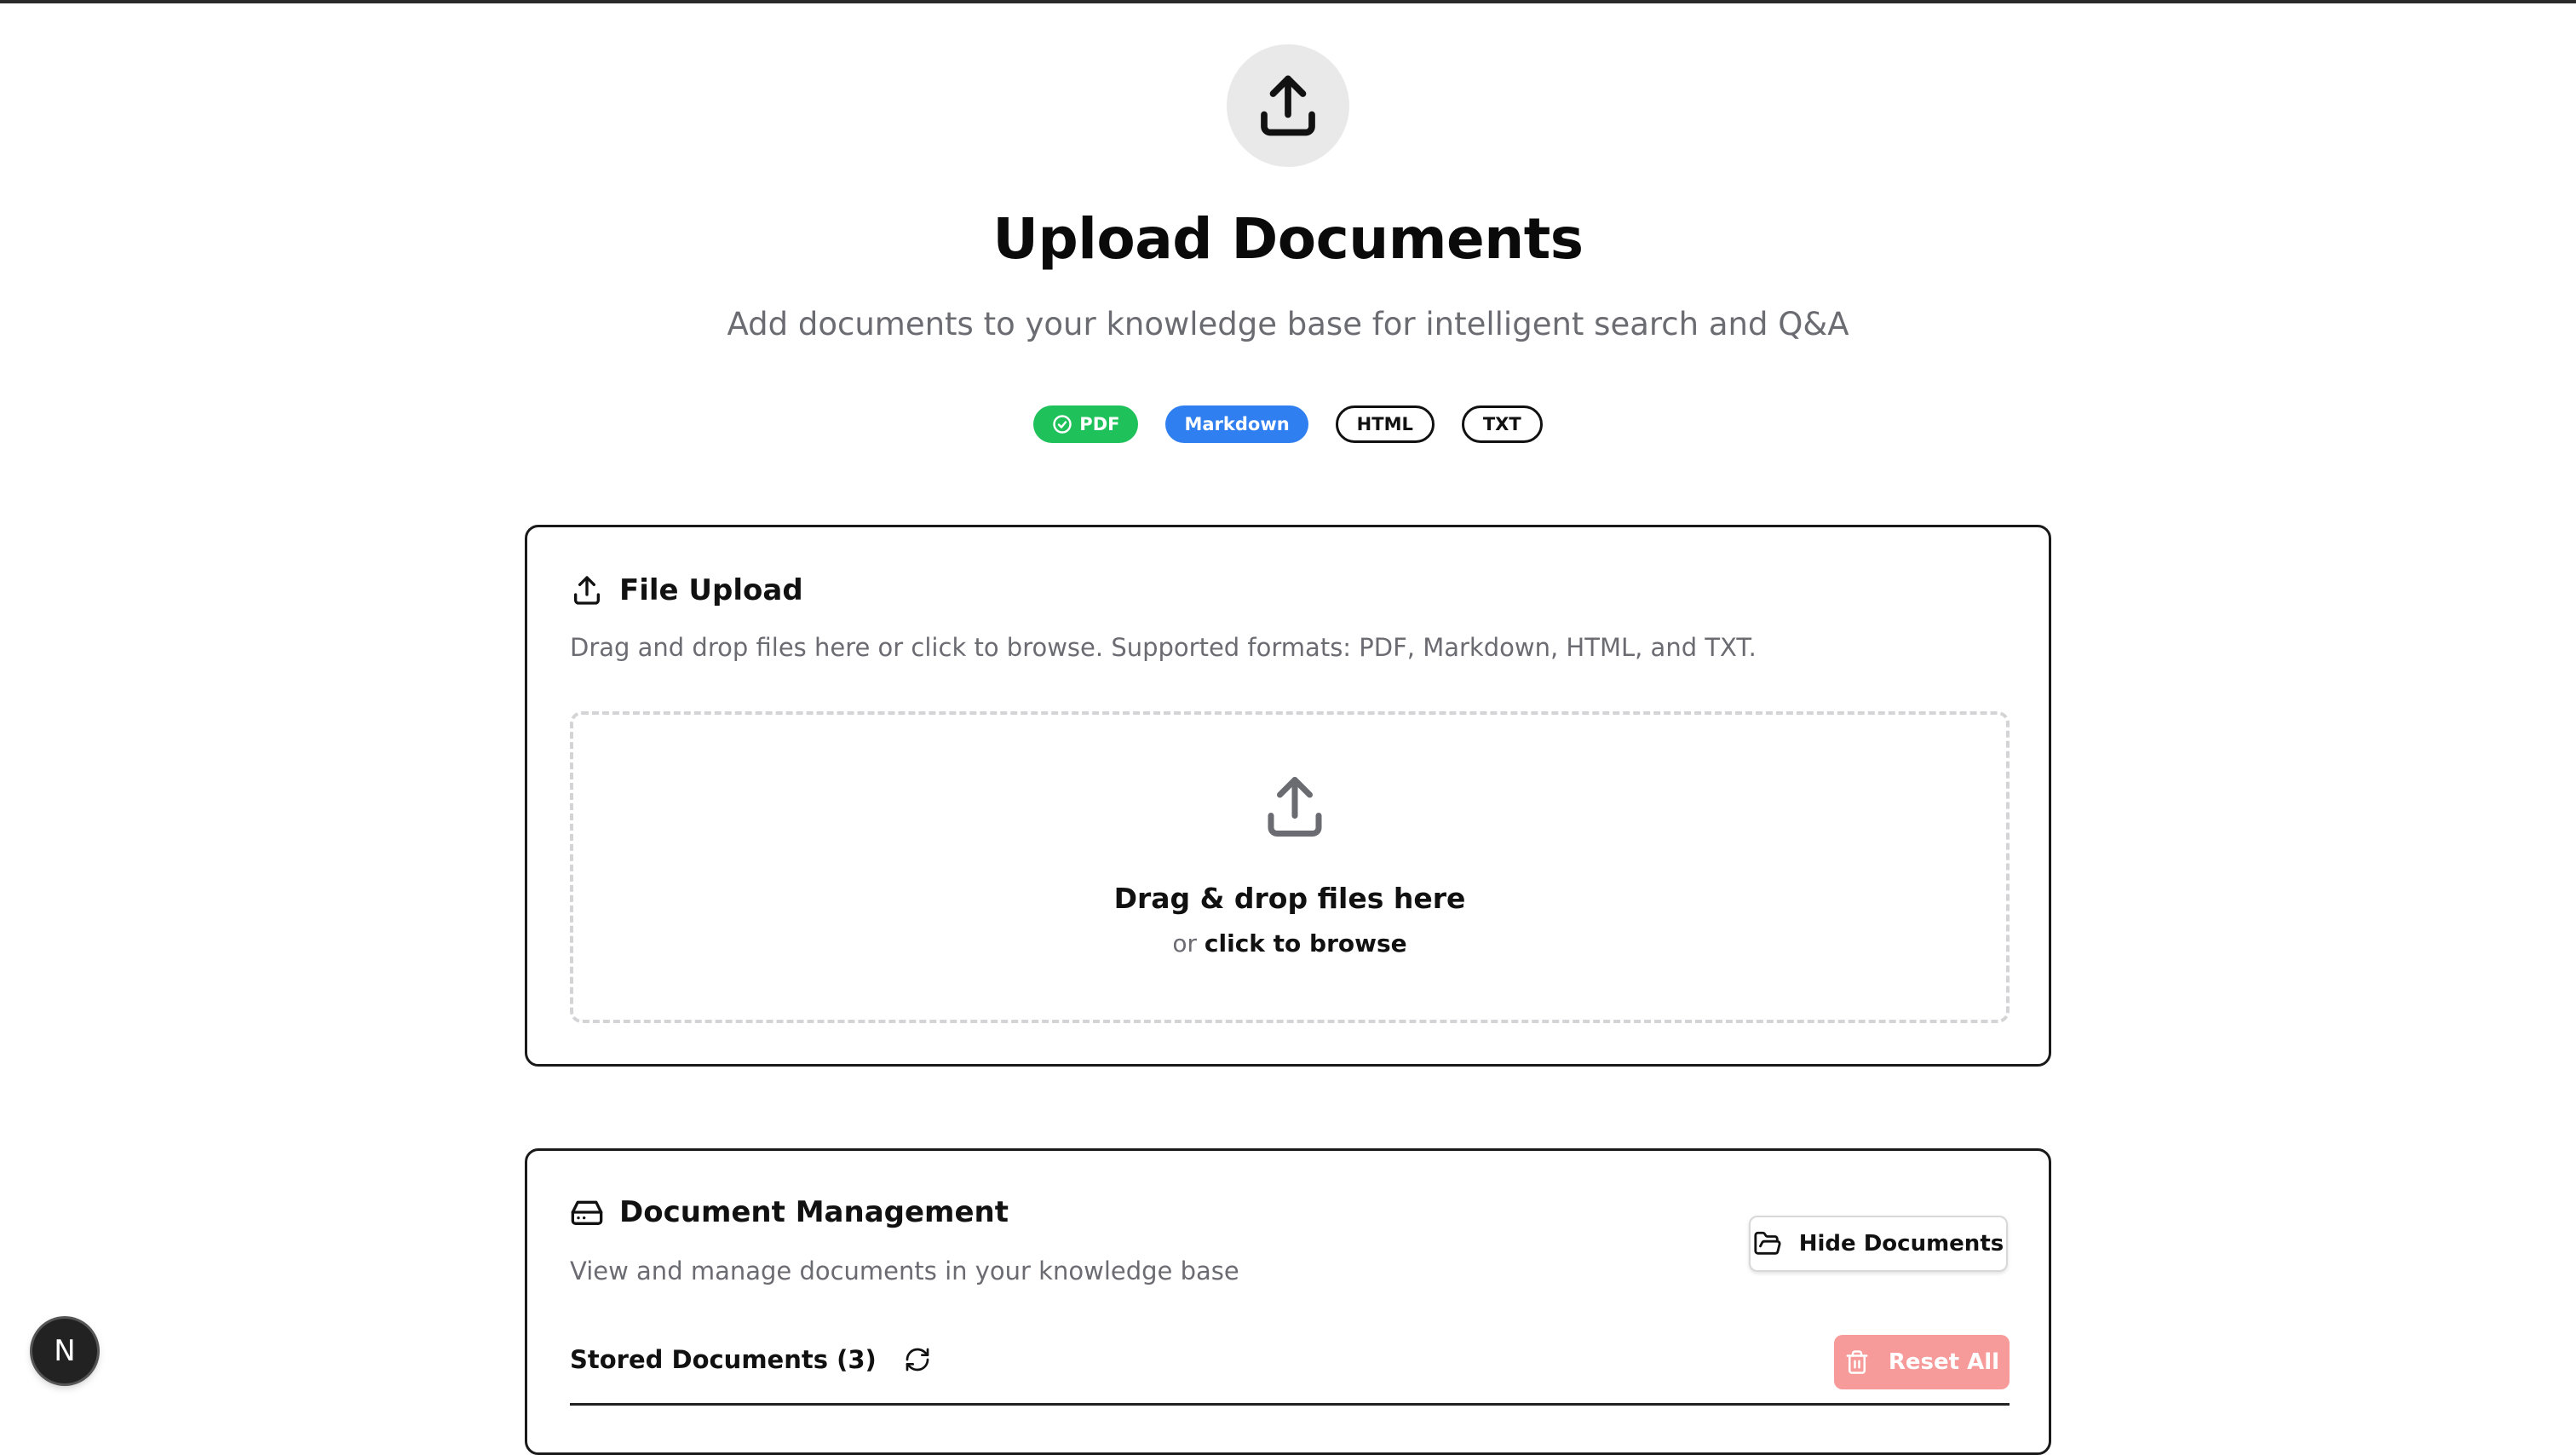  I want to click on format-badge-label: TXT, so click(1501, 424).